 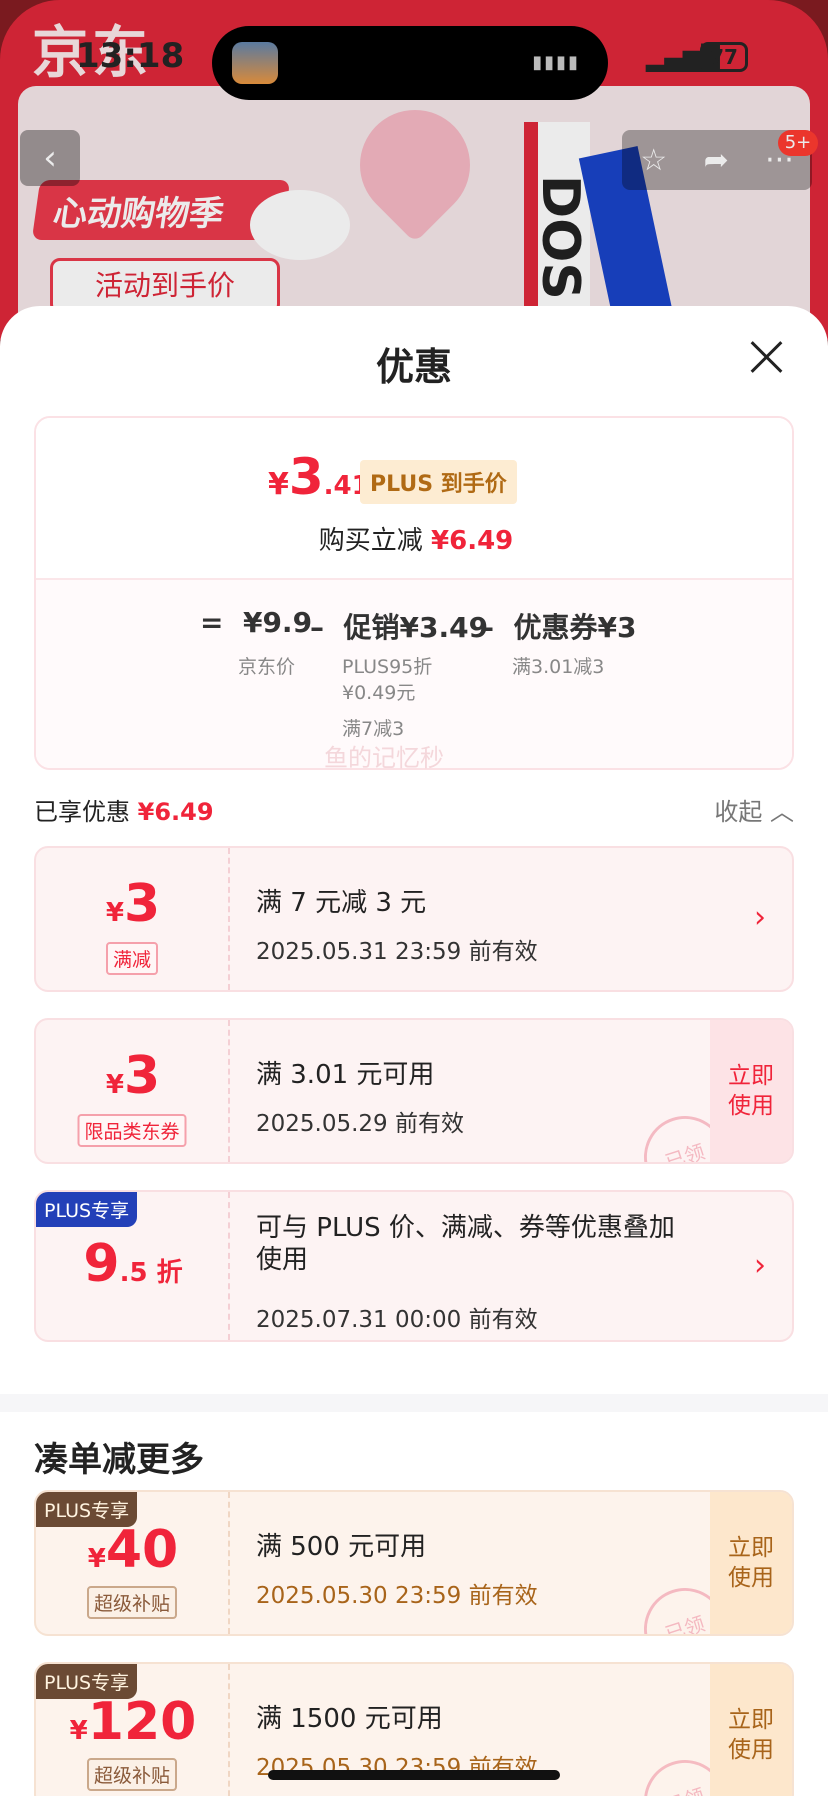 I want to click on calc-promo: – 促销¥3.49, so click(x=399, y=627).